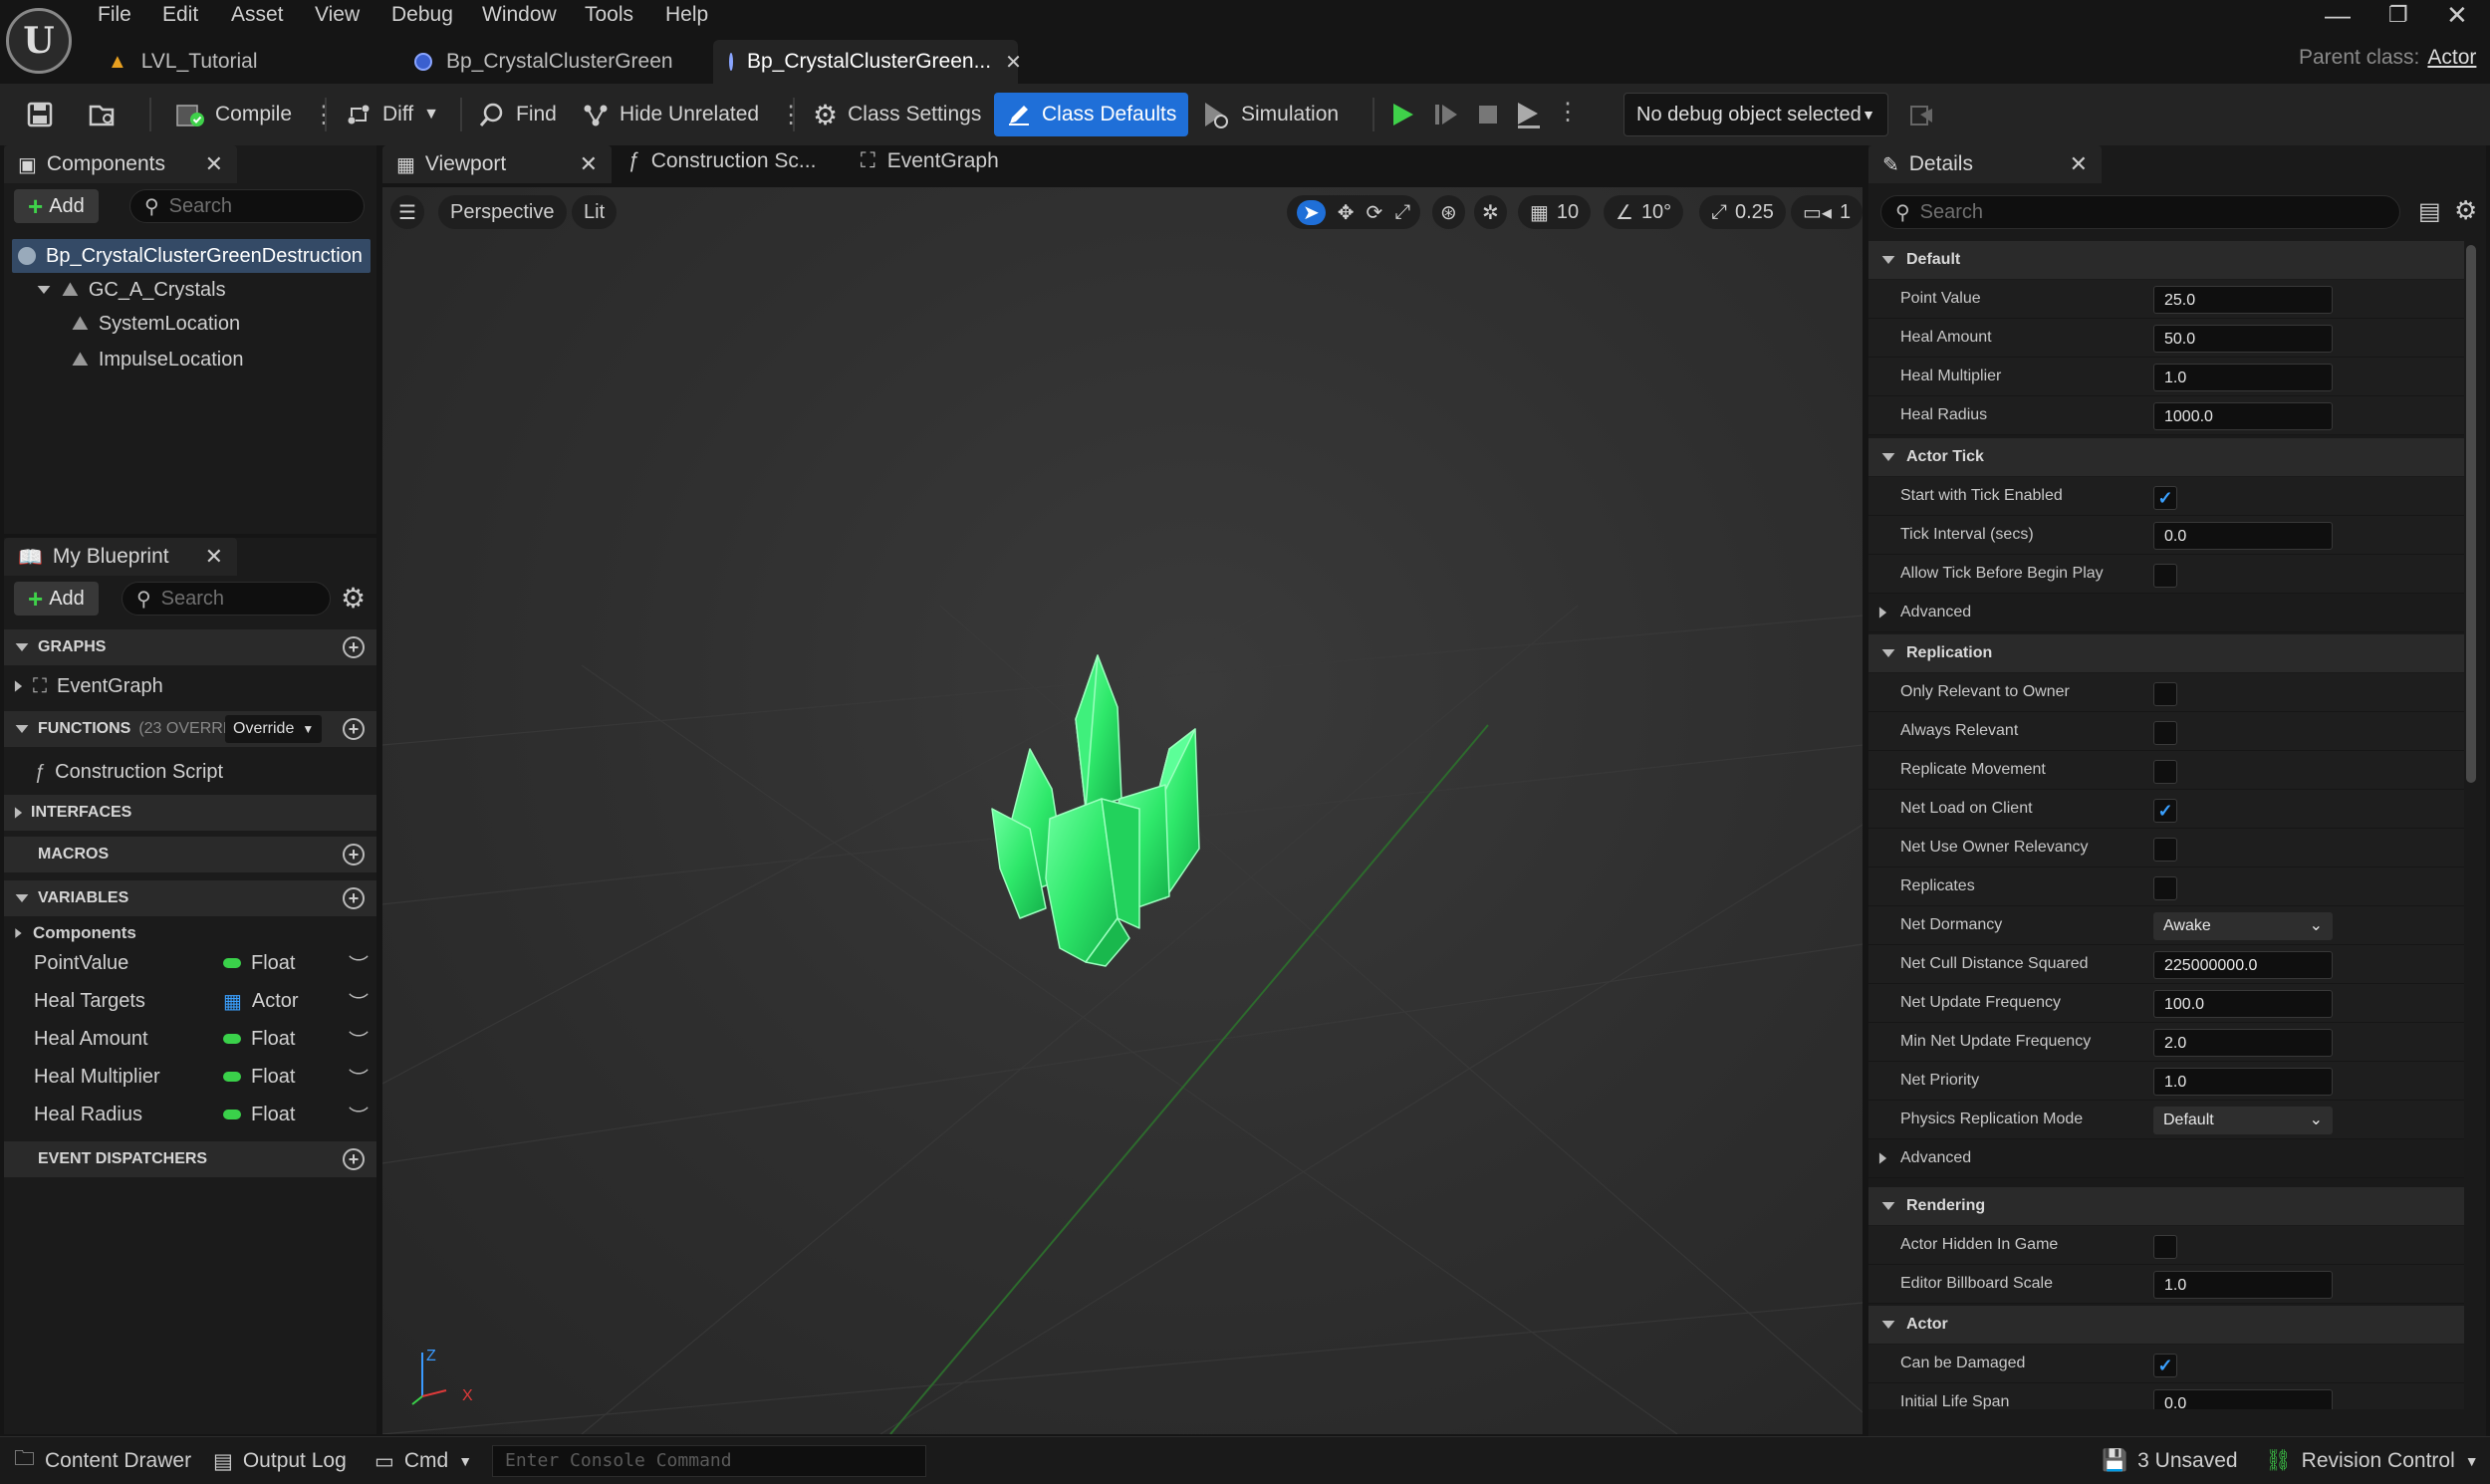 This screenshot has width=2490, height=1484. Describe the element at coordinates (354, 647) in the screenshot. I see `add-graph-icon: +` at that location.